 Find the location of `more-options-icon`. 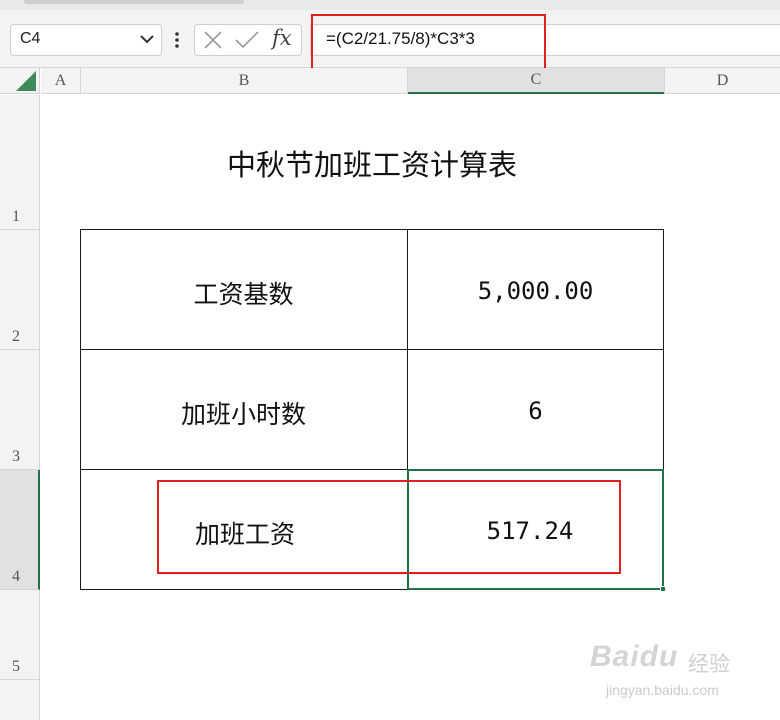

more-options-icon is located at coordinates (177, 40).